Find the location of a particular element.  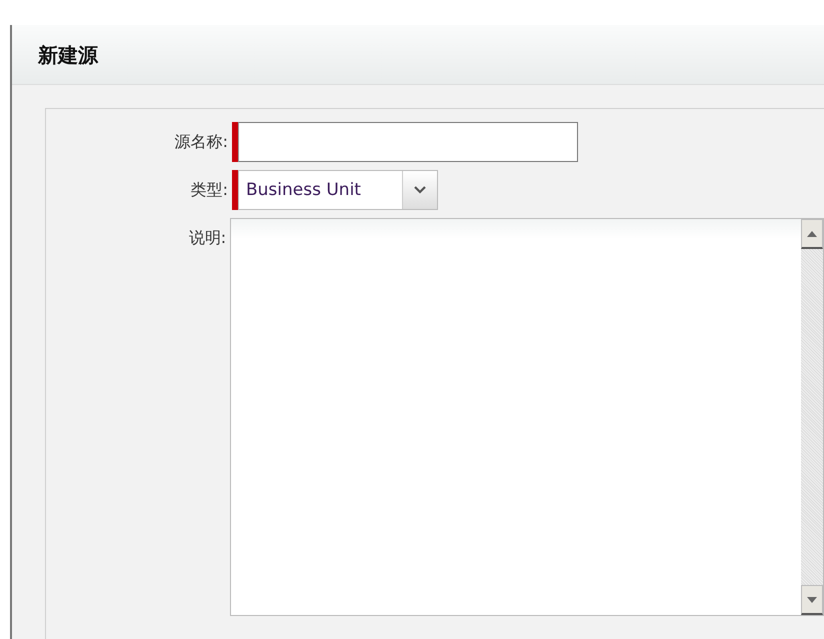

field-label: 类型: is located at coordinates (209, 190).